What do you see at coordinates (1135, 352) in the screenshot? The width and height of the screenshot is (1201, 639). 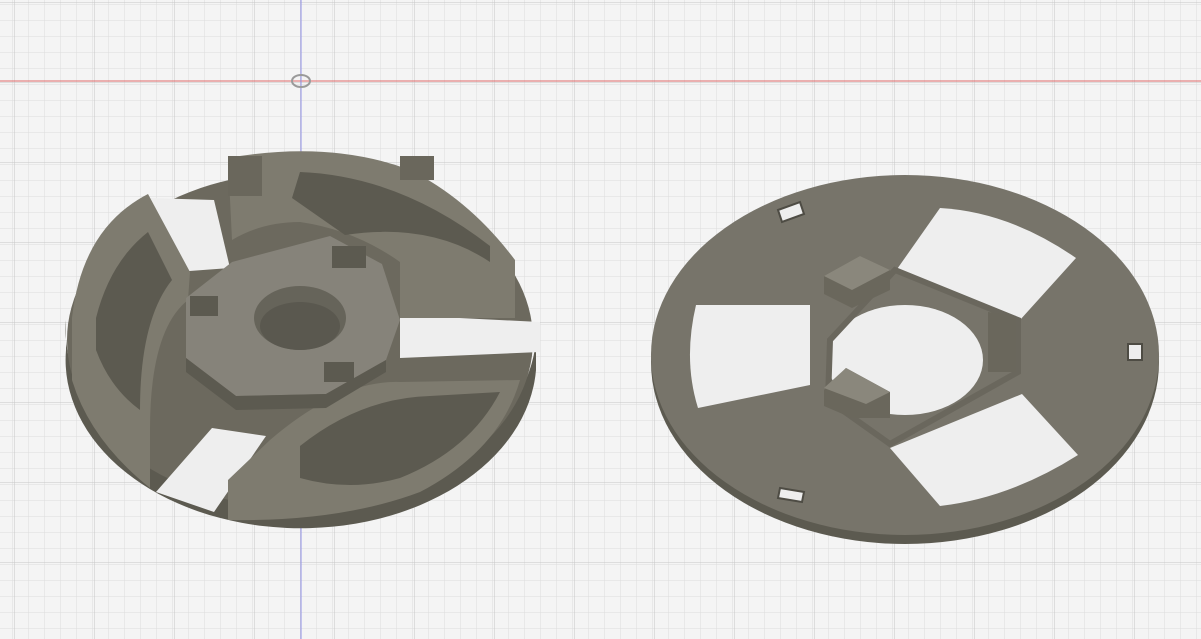 I see `flange-slot-right` at bounding box center [1135, 352].